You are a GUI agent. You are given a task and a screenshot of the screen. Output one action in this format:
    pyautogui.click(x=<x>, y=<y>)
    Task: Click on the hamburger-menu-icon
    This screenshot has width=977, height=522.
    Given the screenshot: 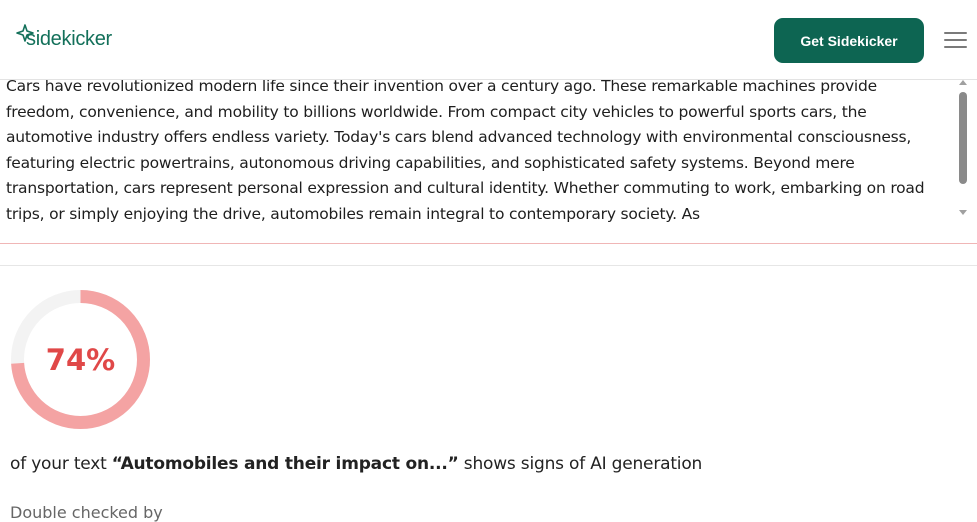 What is the action you would take?
    pyautogui.click(x=956, y=40)
    